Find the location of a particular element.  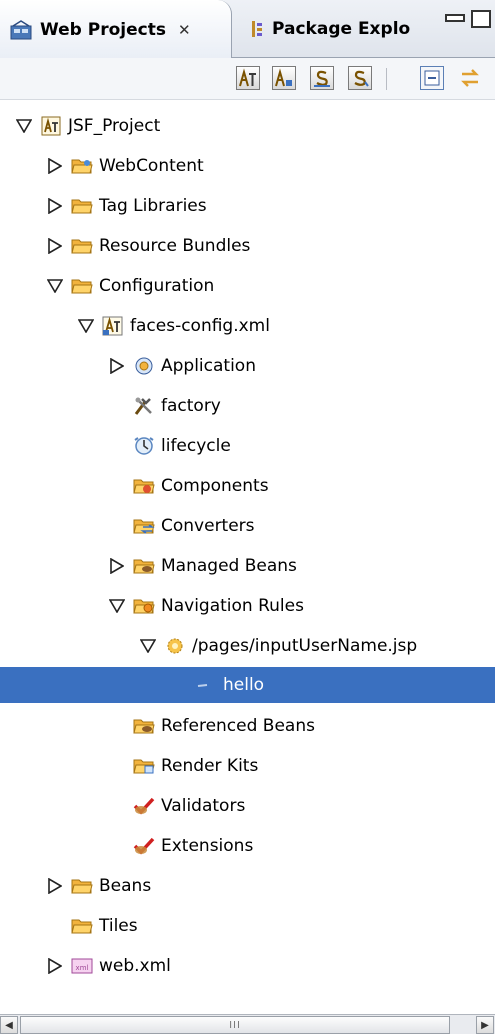

tree-item-label: Navigation Rules is located at coordinates (232, 606).